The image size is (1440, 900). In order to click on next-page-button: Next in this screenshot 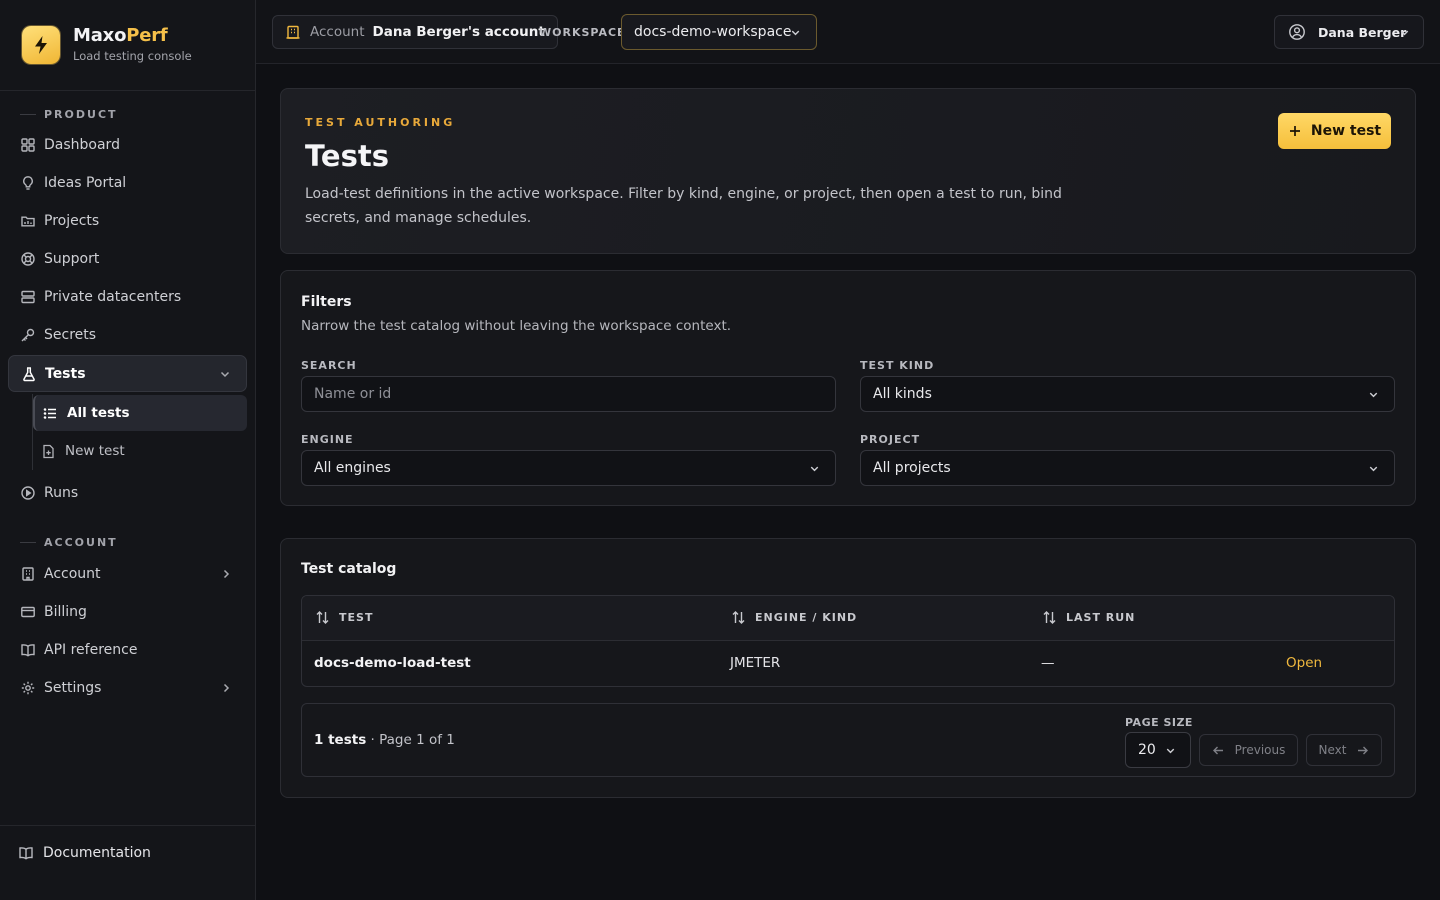, I will do `click(1344, 750)`.